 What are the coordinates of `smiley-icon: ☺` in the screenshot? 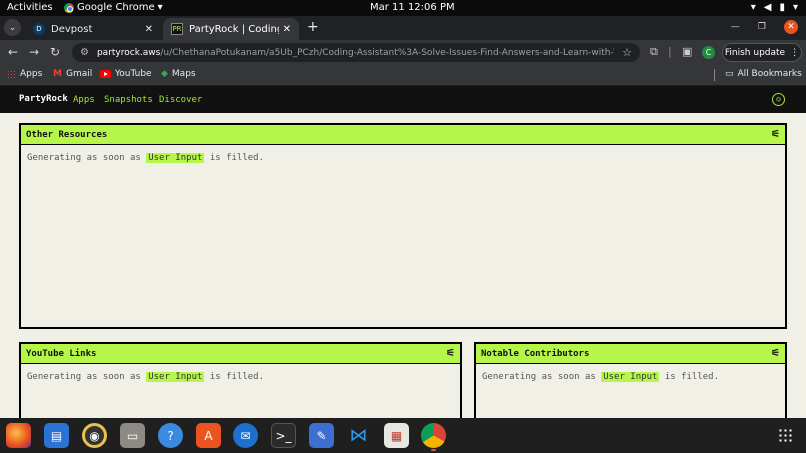 It's located at (778, 99).